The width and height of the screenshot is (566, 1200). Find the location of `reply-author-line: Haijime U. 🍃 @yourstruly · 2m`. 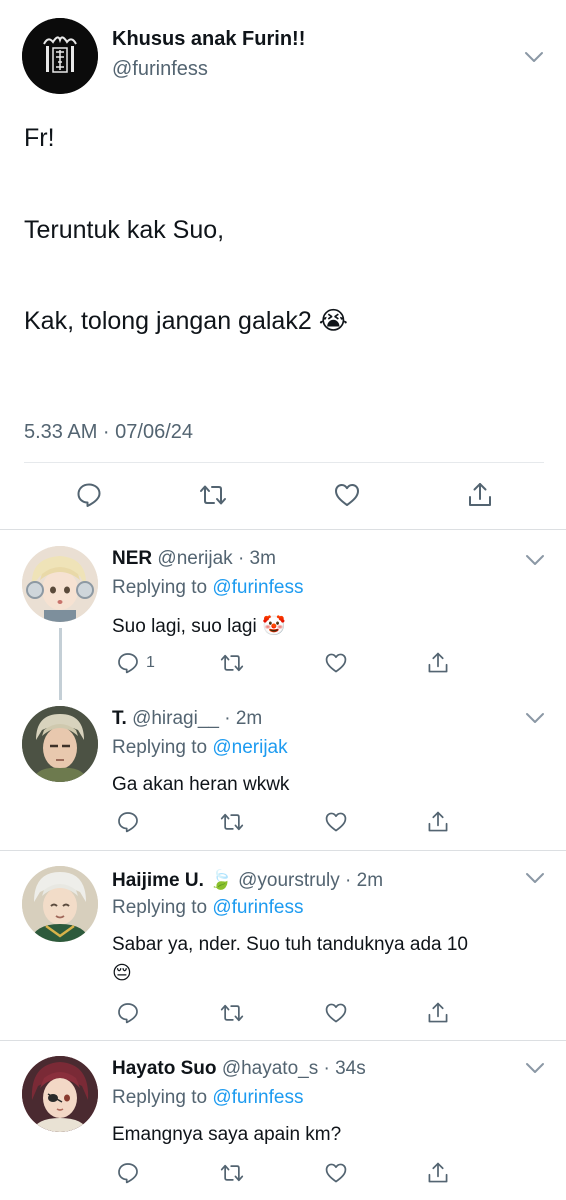

reply-author-line: Haijime U. 🍃 @yourstruly · 2m is located at coordinates (247, 880).